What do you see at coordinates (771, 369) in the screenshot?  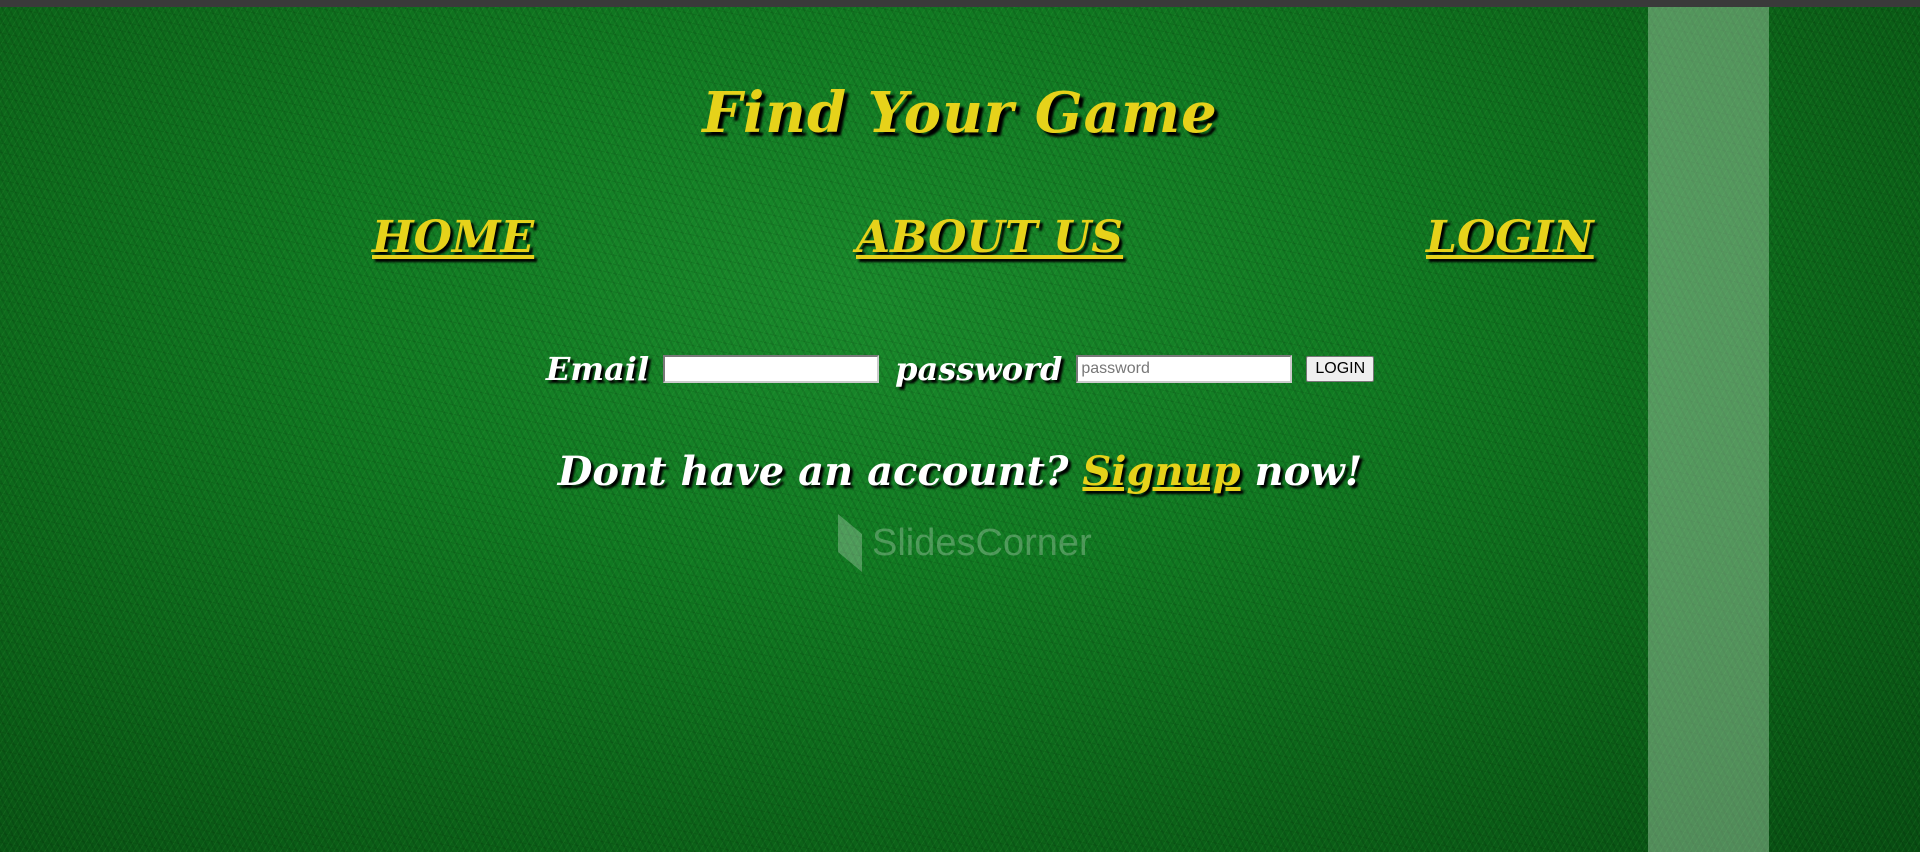 I see `email-input` at bounding box center [771, 369].